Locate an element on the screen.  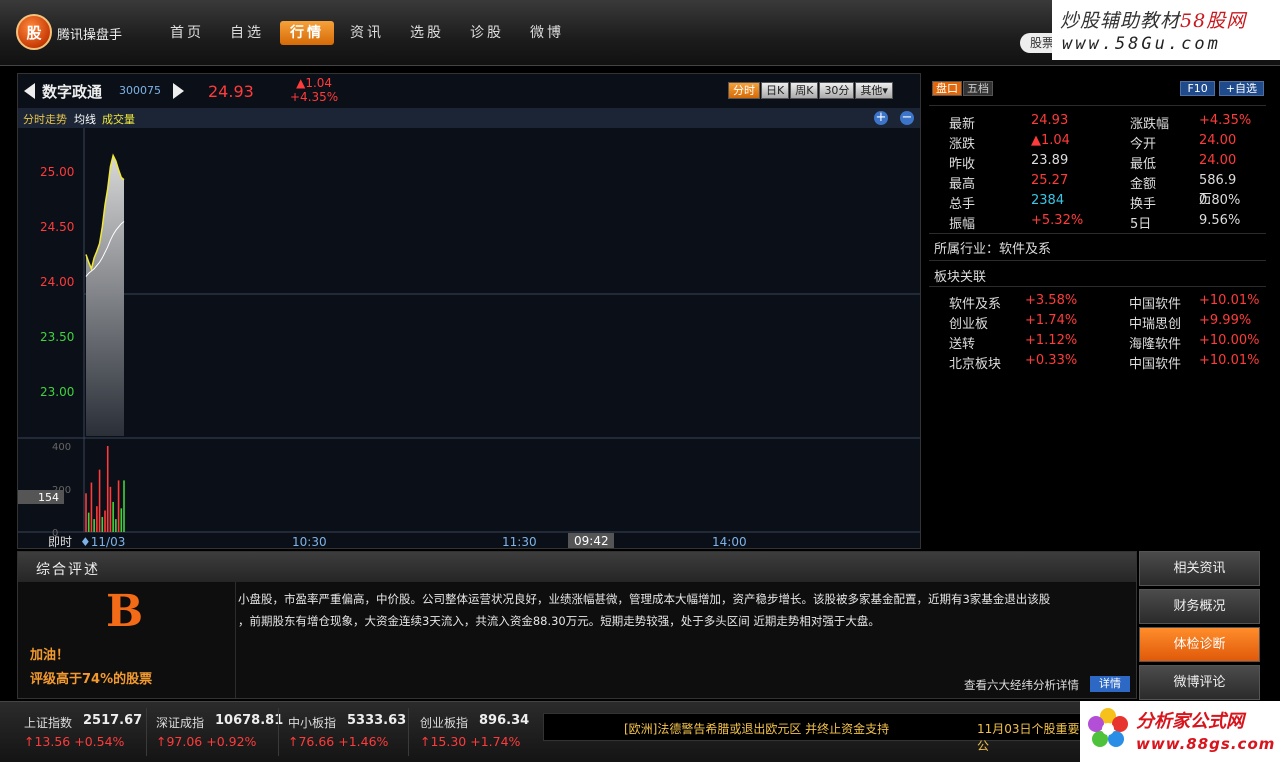
nav-diagnosis: 诊股 is located at coordinates (487, 33).